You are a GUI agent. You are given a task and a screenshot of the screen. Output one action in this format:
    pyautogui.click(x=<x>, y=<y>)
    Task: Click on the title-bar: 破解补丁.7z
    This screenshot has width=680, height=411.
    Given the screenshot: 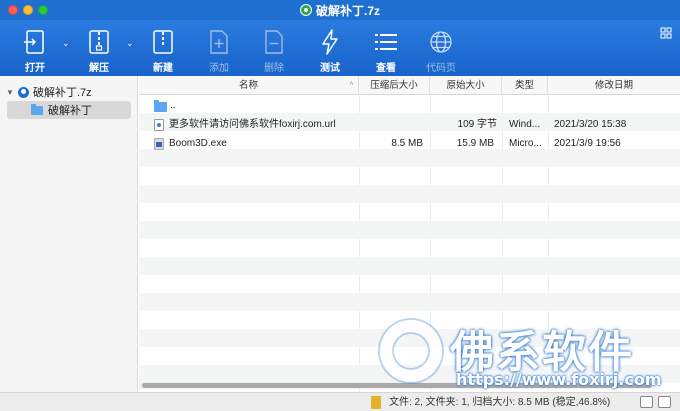 What is the action you would take?
    pyautogui.click(x=340, y=10)
    